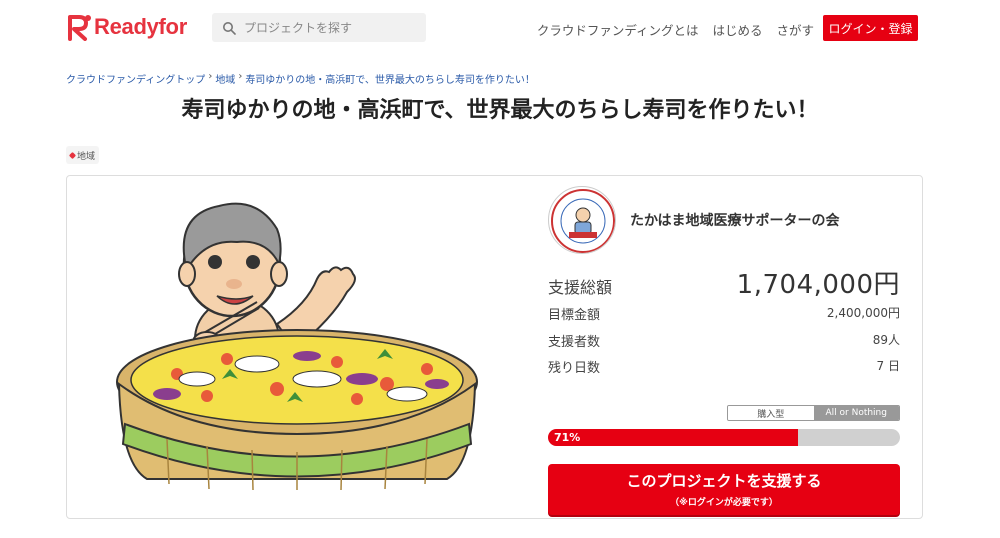 The image size is (1000, 538). What do you see at coordinates (771, 413) in the screenshot?
I see `type-purchase: 購入型` at bounding box center [771, 413].